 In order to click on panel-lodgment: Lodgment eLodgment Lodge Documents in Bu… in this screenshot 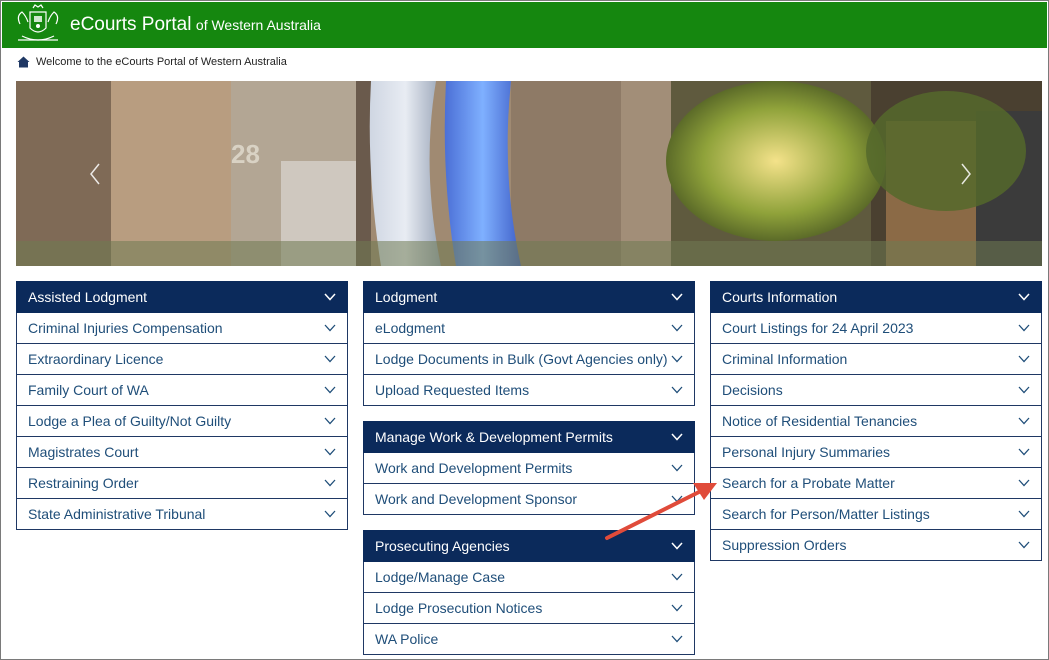, I will do `click(529, 343)`.